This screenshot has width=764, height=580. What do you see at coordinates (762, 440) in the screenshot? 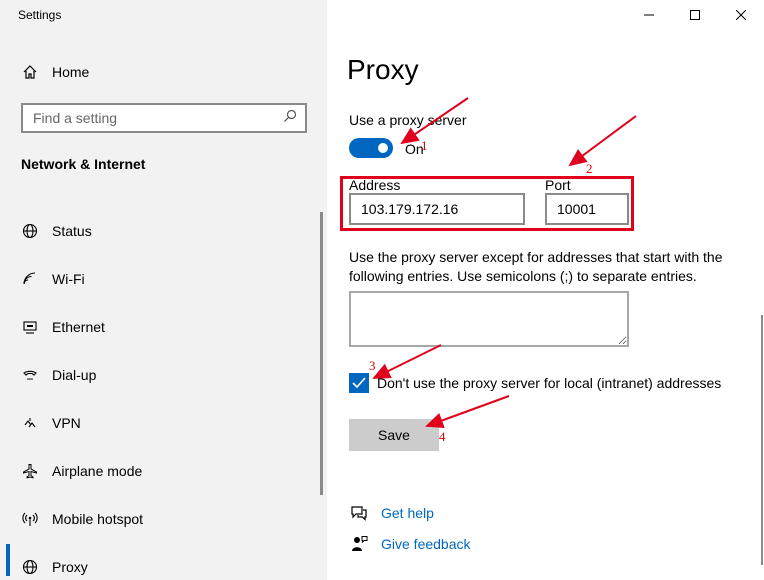
I see `main-scrollbar` at bounding box center [762, 440].